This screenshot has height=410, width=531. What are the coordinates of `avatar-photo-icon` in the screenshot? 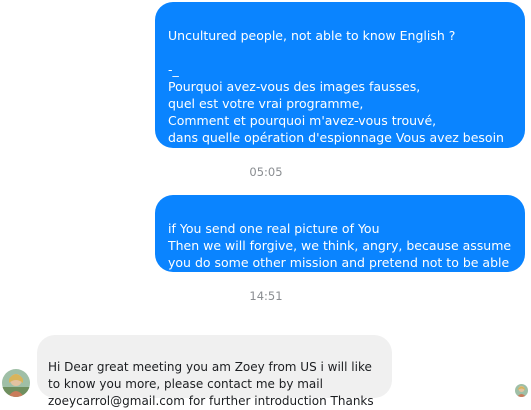 It's located at (16, 383).